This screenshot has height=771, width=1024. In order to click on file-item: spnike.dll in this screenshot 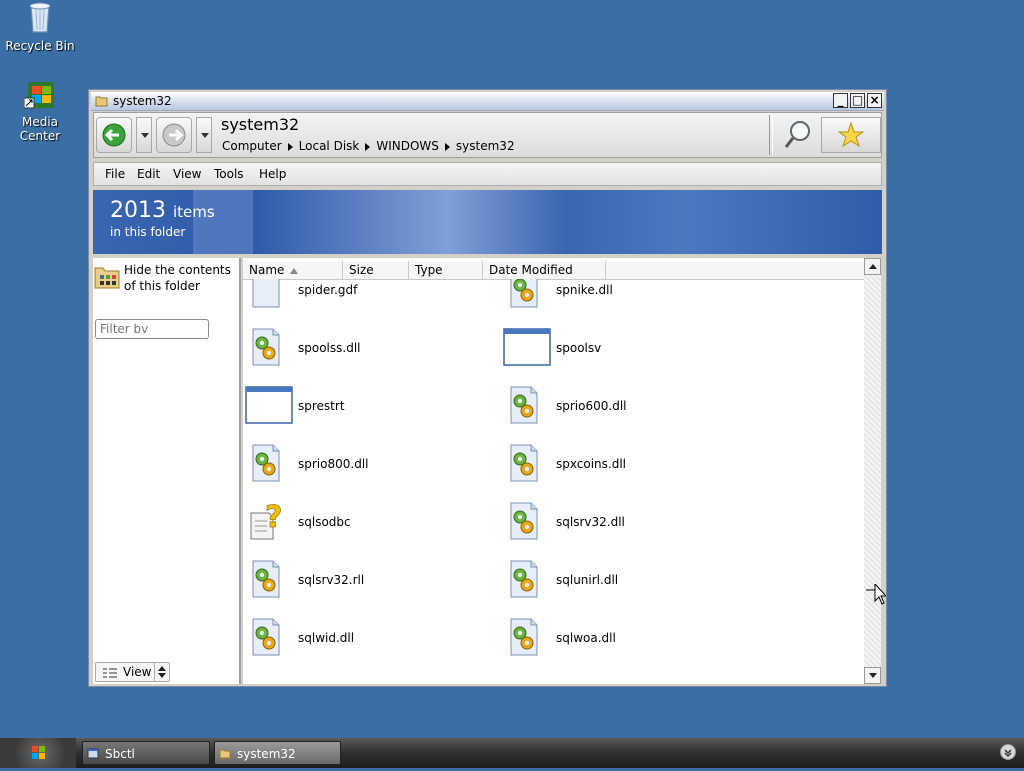, I will do `click(623, 297)`.